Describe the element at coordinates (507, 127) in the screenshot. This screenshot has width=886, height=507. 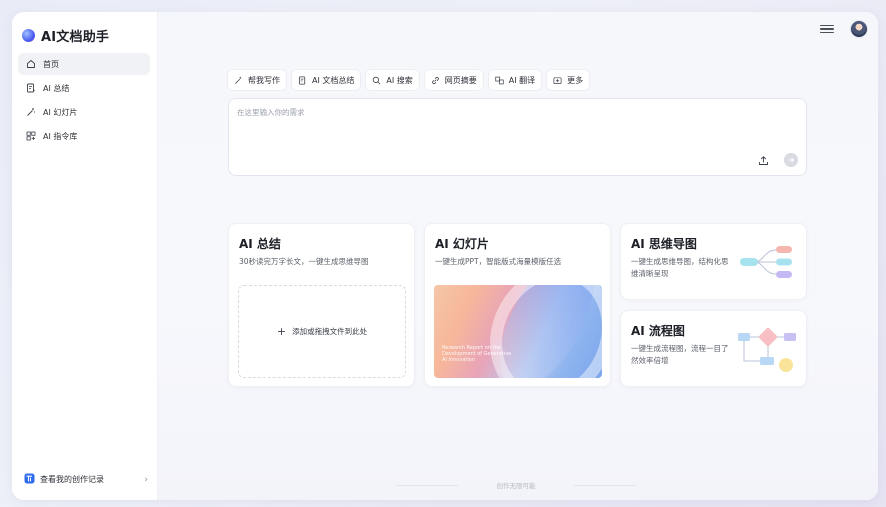
I see `prompt-input` at that location.